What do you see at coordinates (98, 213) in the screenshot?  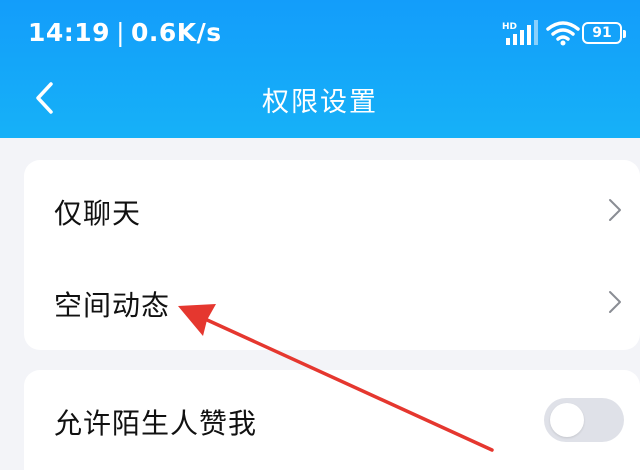 I see `row-label: 仅聊天` at bounding box center [98, 213].